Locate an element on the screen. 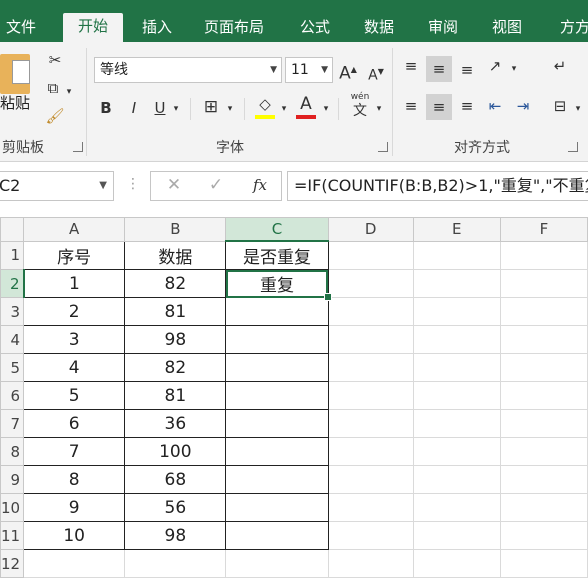  font-color-icon: A is located at coordinates (306, 104).